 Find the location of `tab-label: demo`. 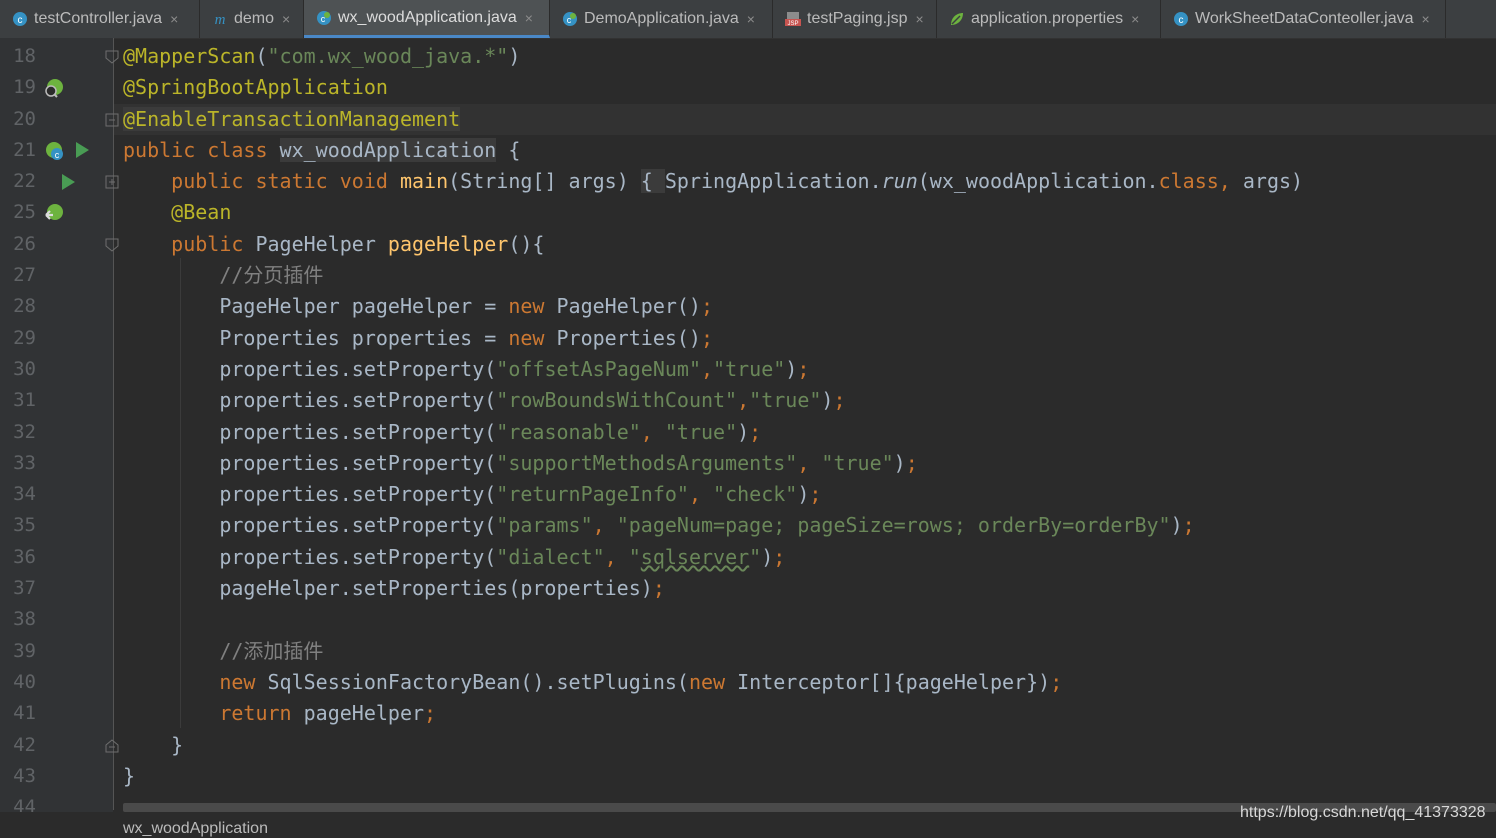

tab-label: demo is located at coordinates (254, 18).